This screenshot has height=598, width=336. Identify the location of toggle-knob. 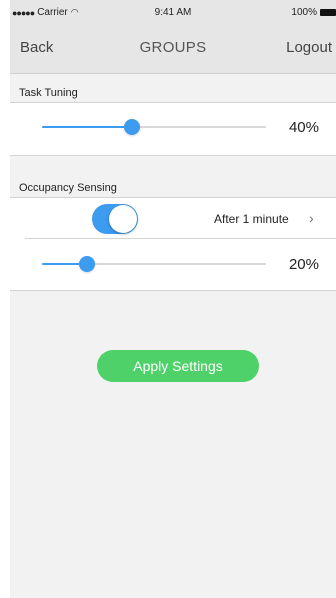
(123, 219).